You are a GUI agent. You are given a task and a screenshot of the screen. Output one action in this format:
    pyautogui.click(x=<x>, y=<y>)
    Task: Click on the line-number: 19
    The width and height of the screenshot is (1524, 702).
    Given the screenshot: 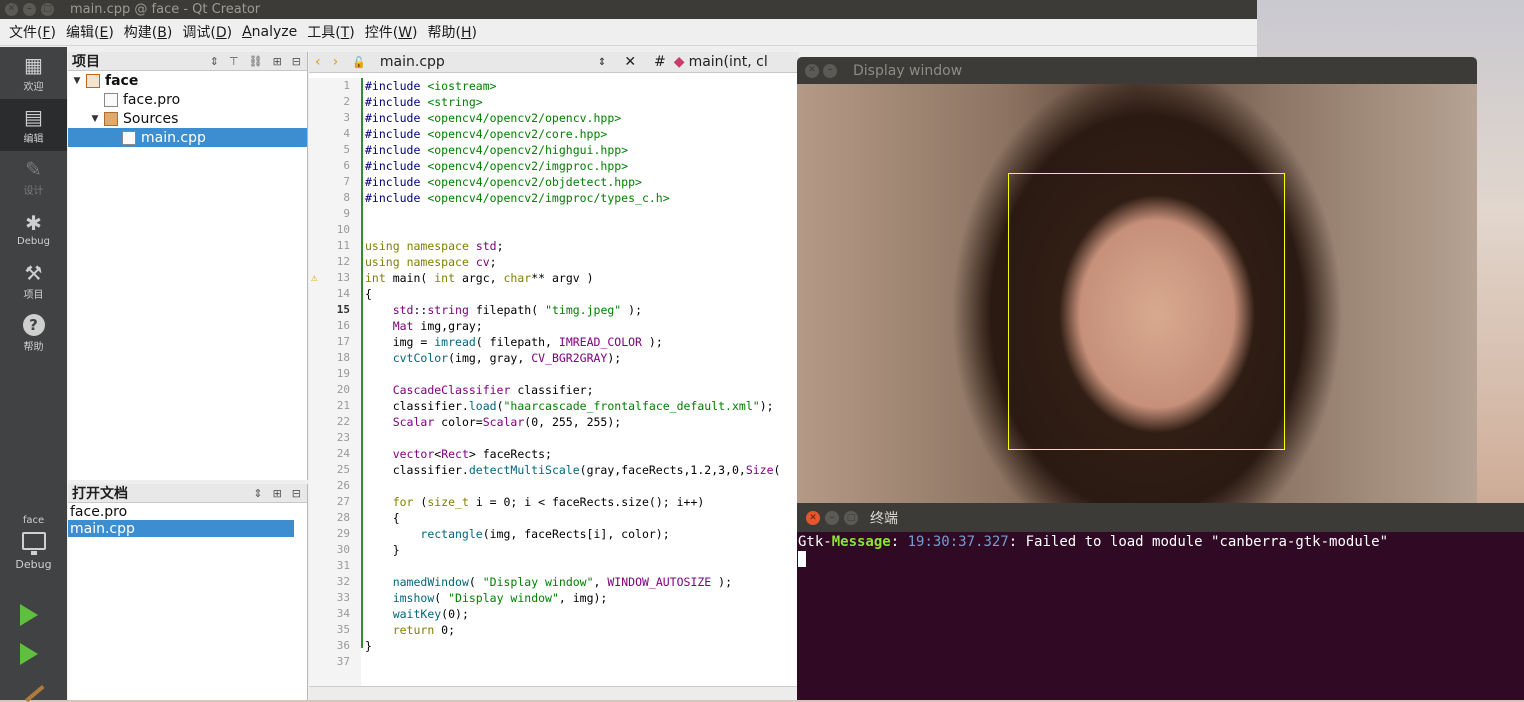 What is the action you would take?
    pyautogui.click(x=343, y=373)
    